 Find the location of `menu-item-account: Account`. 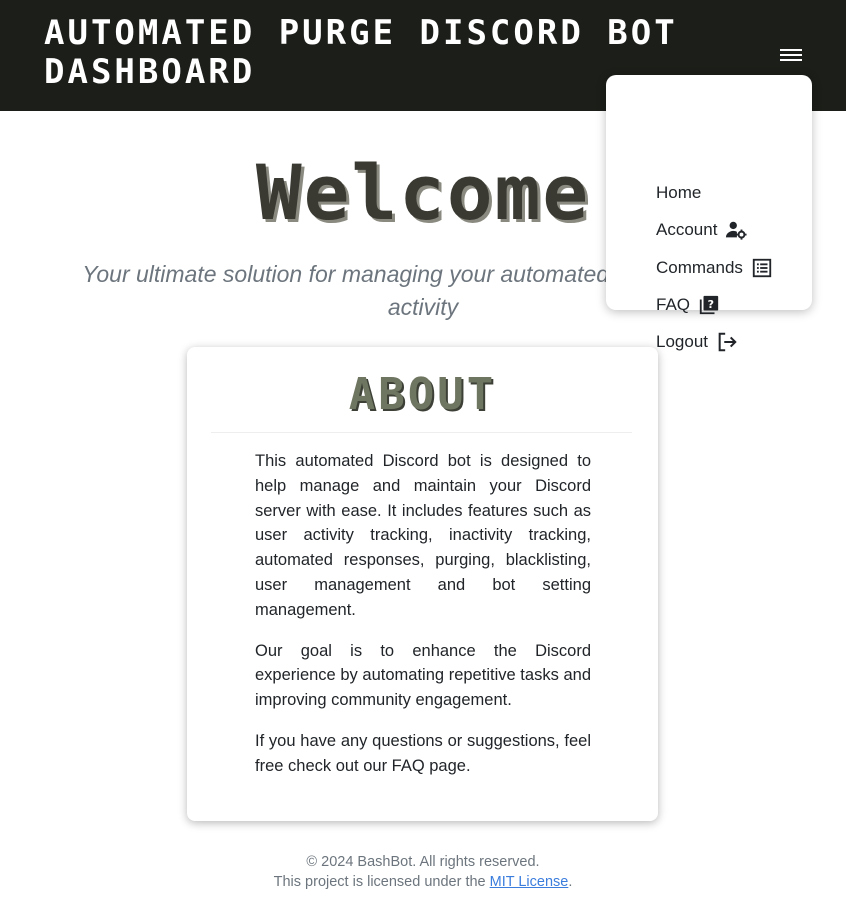

menu-item-account: Account is located at coordinates (701, 230).